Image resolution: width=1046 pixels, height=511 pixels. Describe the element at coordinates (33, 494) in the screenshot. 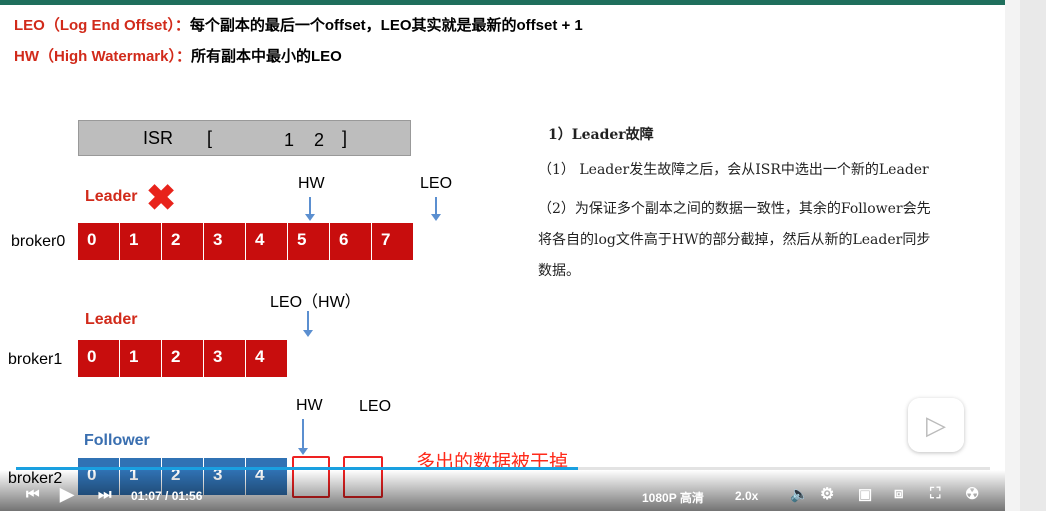

I see `prev-icon: ⏮` at that location.